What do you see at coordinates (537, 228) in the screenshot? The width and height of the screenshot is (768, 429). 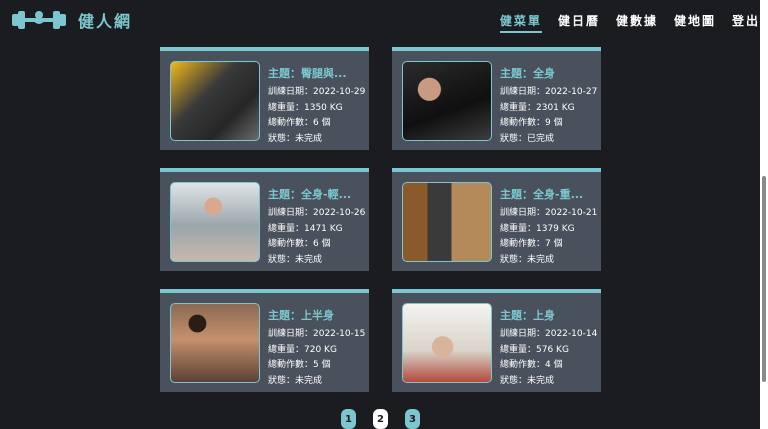 I see `card-weight: 總重量：1379 KG` at bounding box center [537, 228].